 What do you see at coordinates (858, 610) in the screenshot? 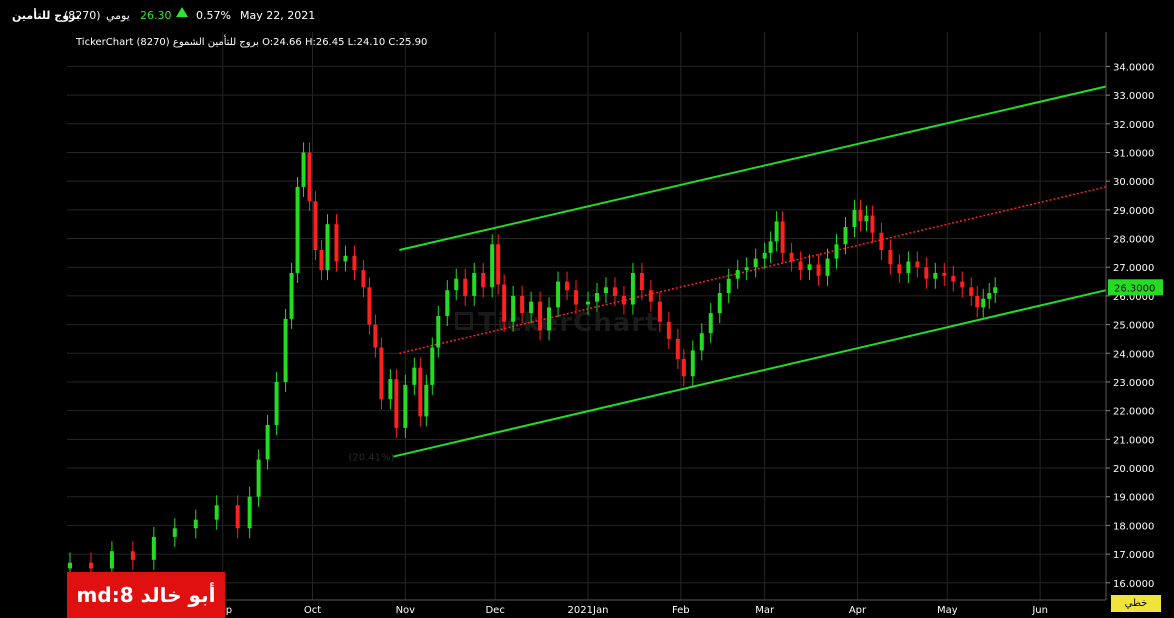
I see `x-tick-label: Apr` at bounding box center [858, 610].